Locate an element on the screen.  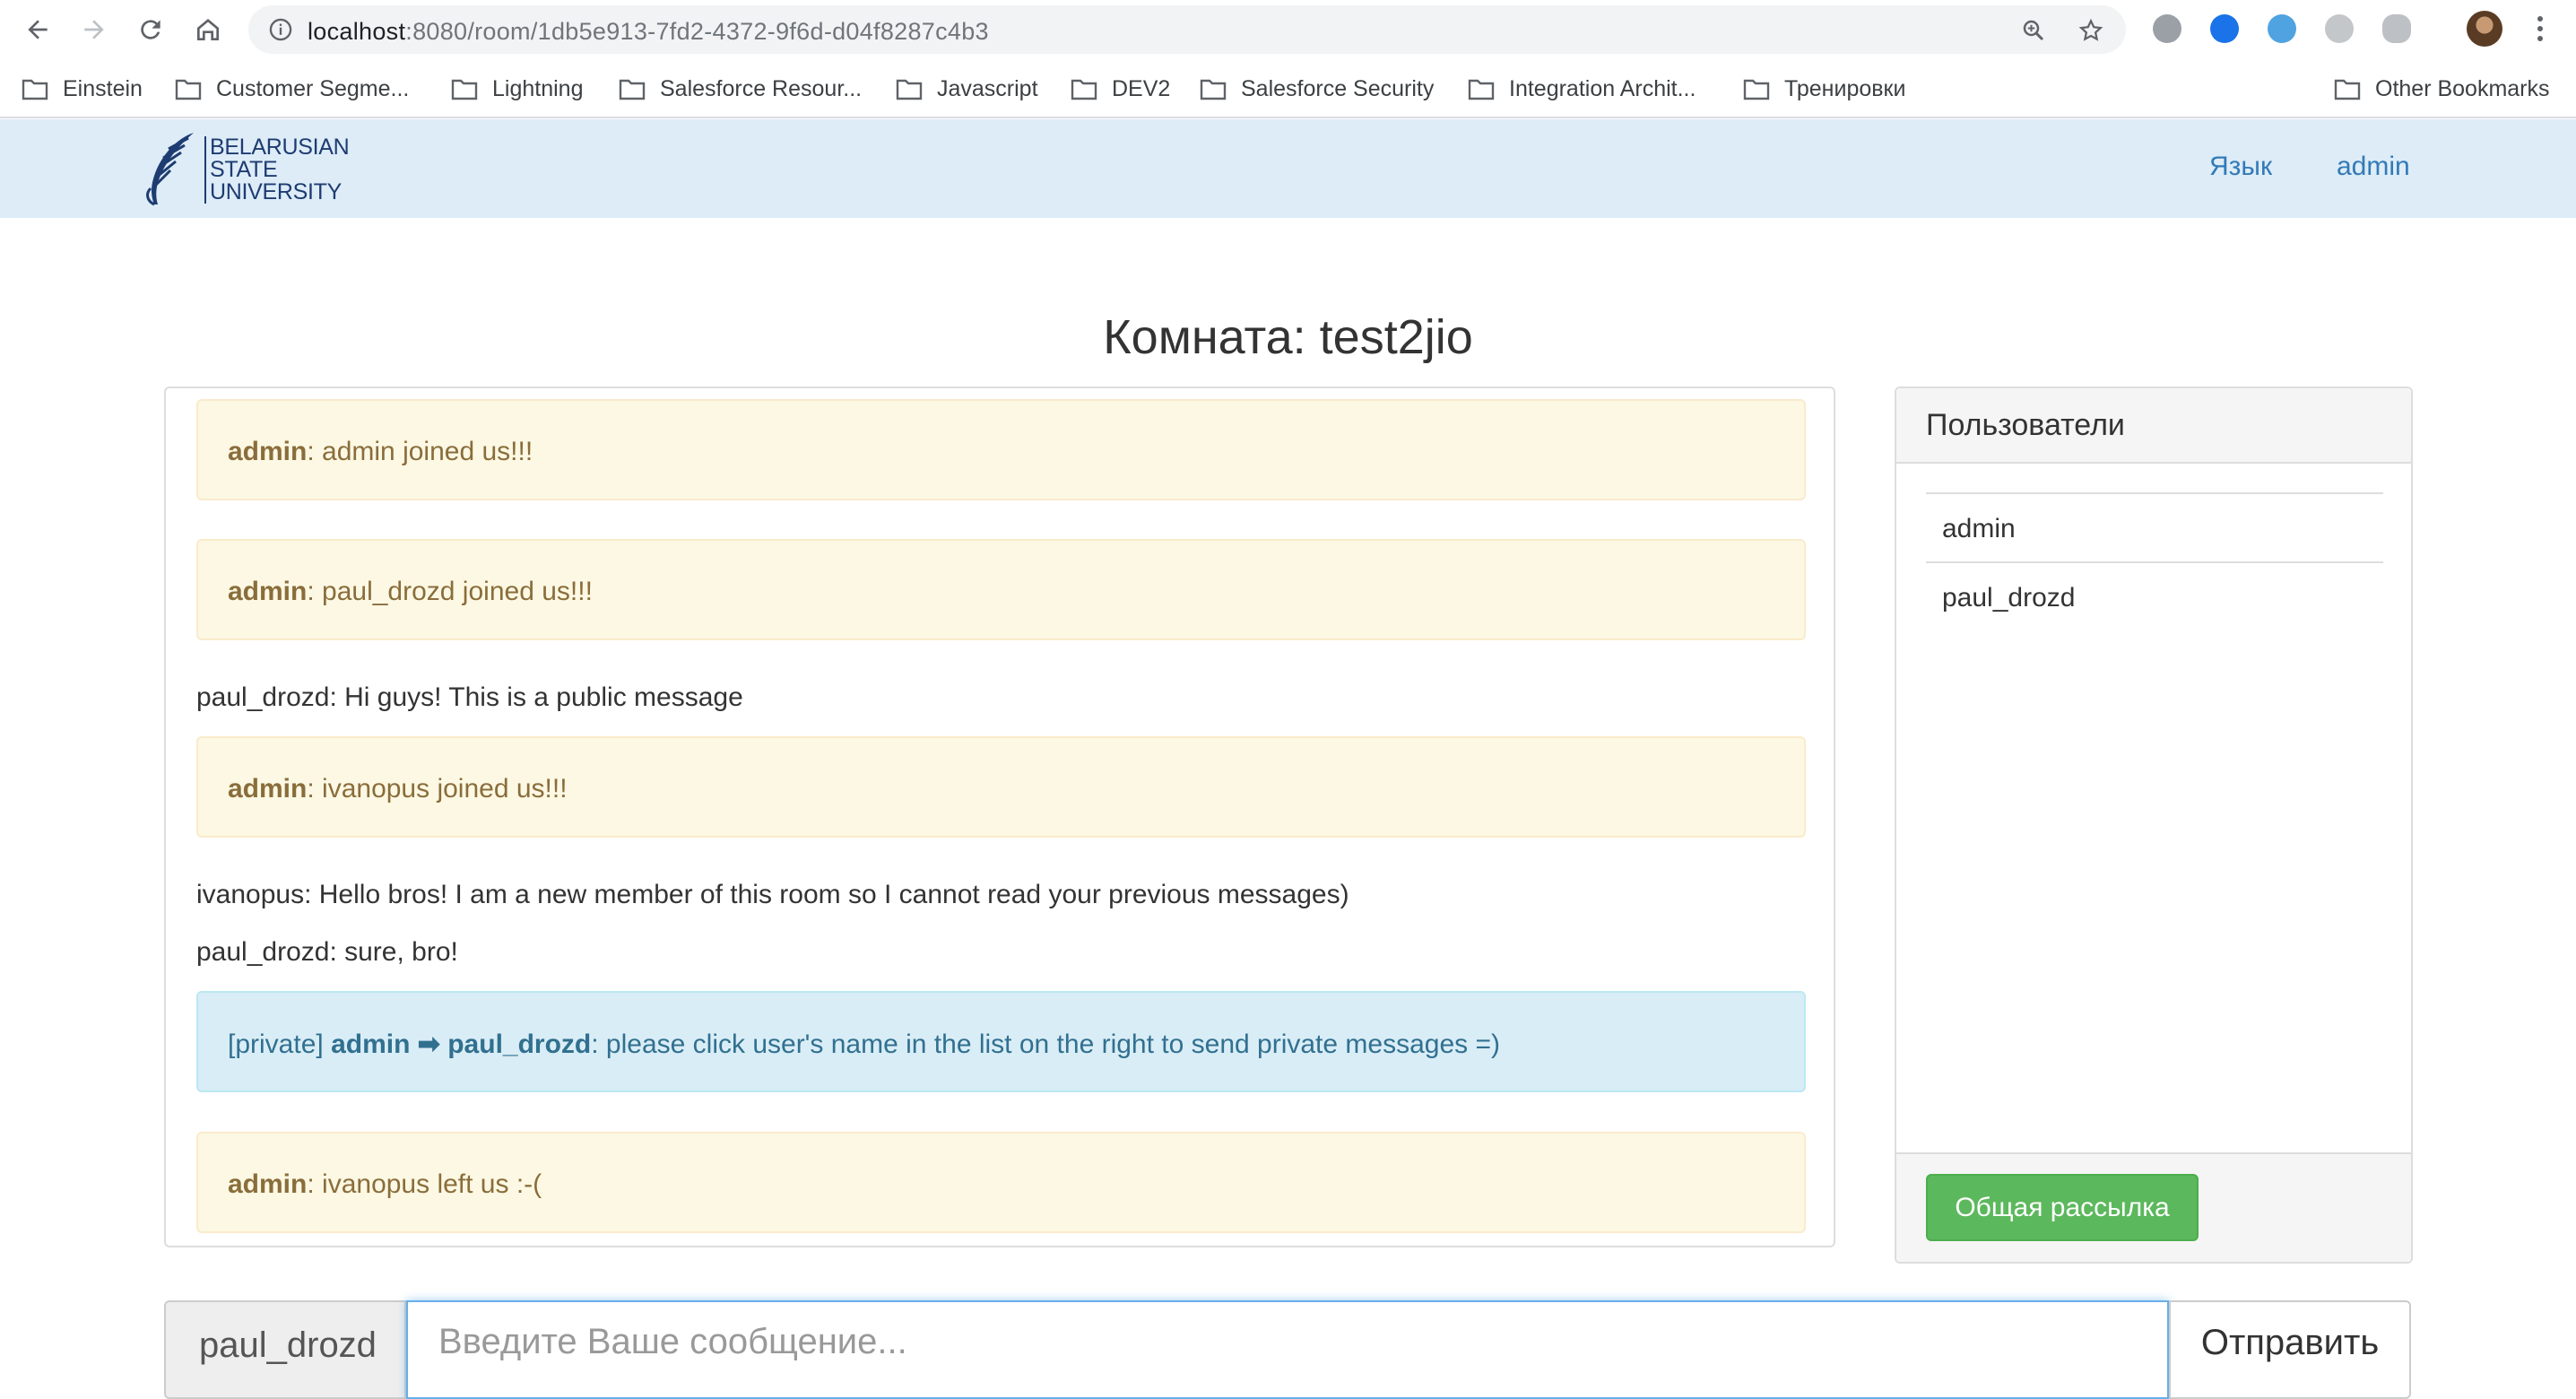
other-bookmarks: Other Bookmarks is located at coordinates (2442, 89).